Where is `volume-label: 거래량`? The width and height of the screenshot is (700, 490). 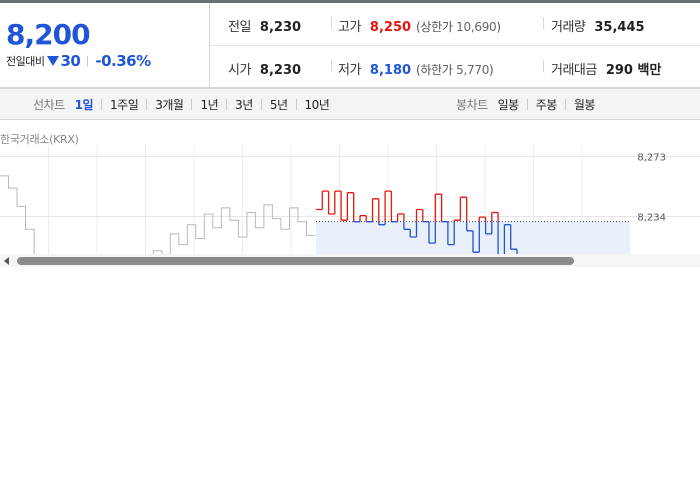
volume-label: 거래량 is located at coordinates (568, 27).